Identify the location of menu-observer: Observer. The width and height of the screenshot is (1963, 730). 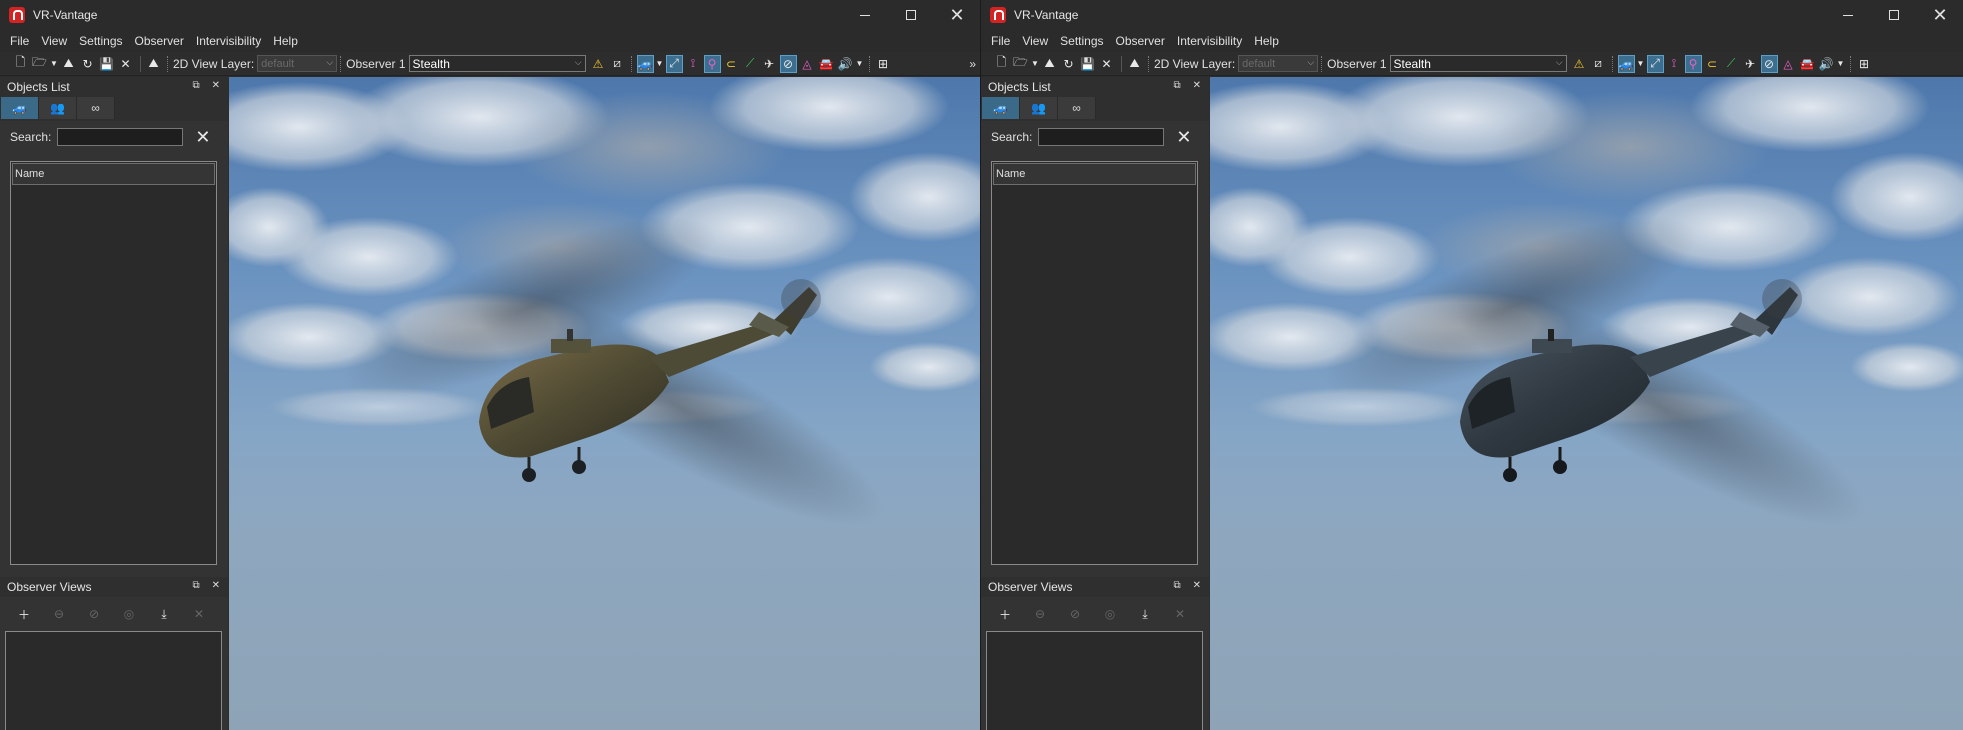
(1140, 41).